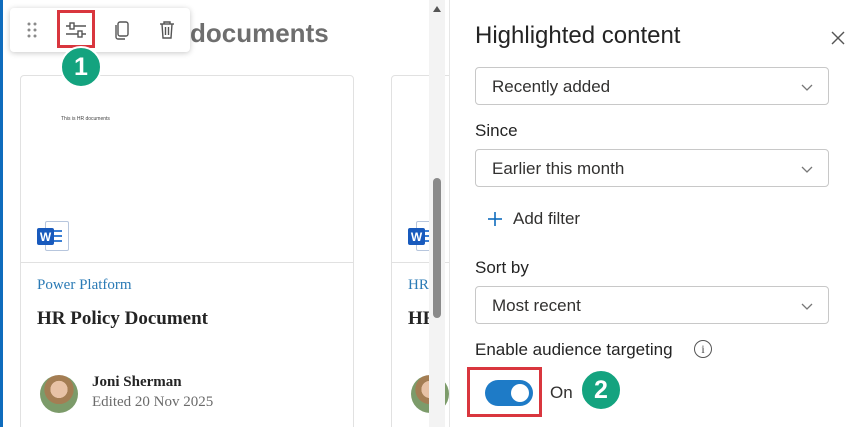  I want to click on drag-handle-icon, so click(32, 30).